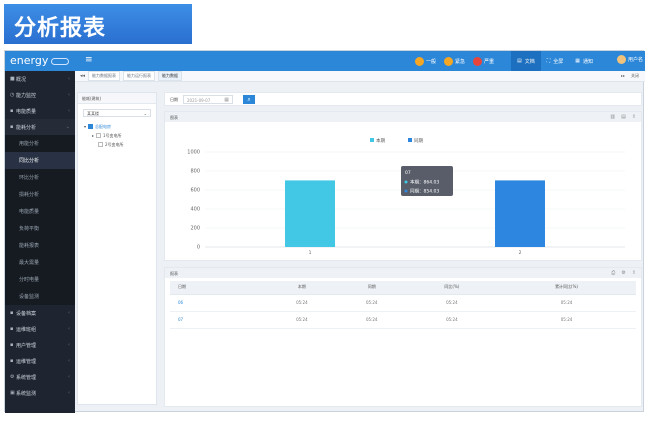 This screenshot has height=426, width=650. Describe the element at coordinates (170, 76) in the screenshot. I see `tab-item-active: 能力数据` at that location.